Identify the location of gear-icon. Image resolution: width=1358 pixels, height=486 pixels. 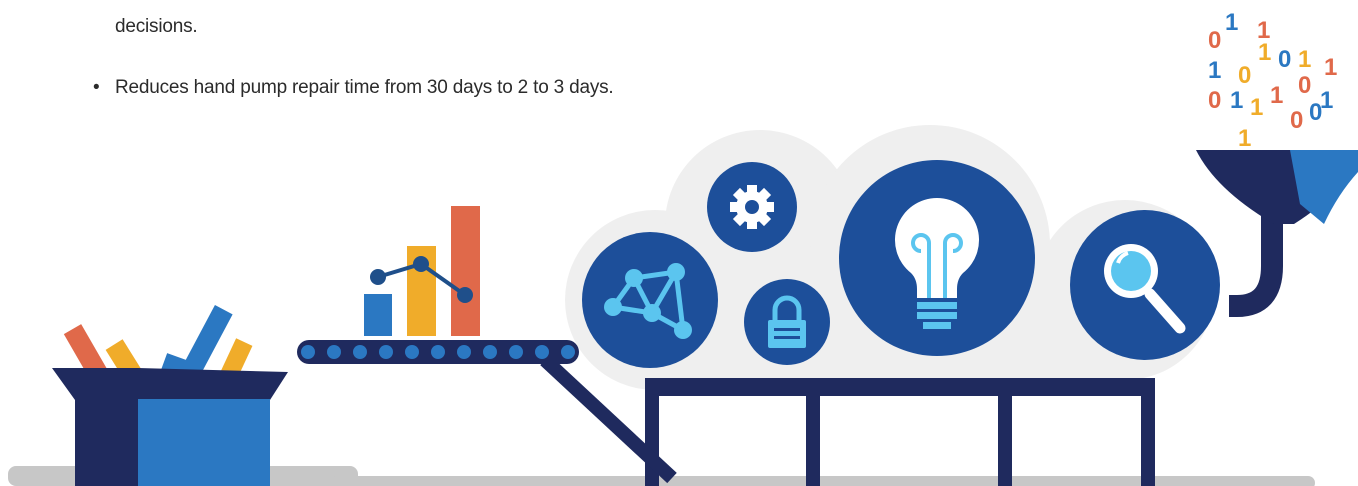
(752, 207).